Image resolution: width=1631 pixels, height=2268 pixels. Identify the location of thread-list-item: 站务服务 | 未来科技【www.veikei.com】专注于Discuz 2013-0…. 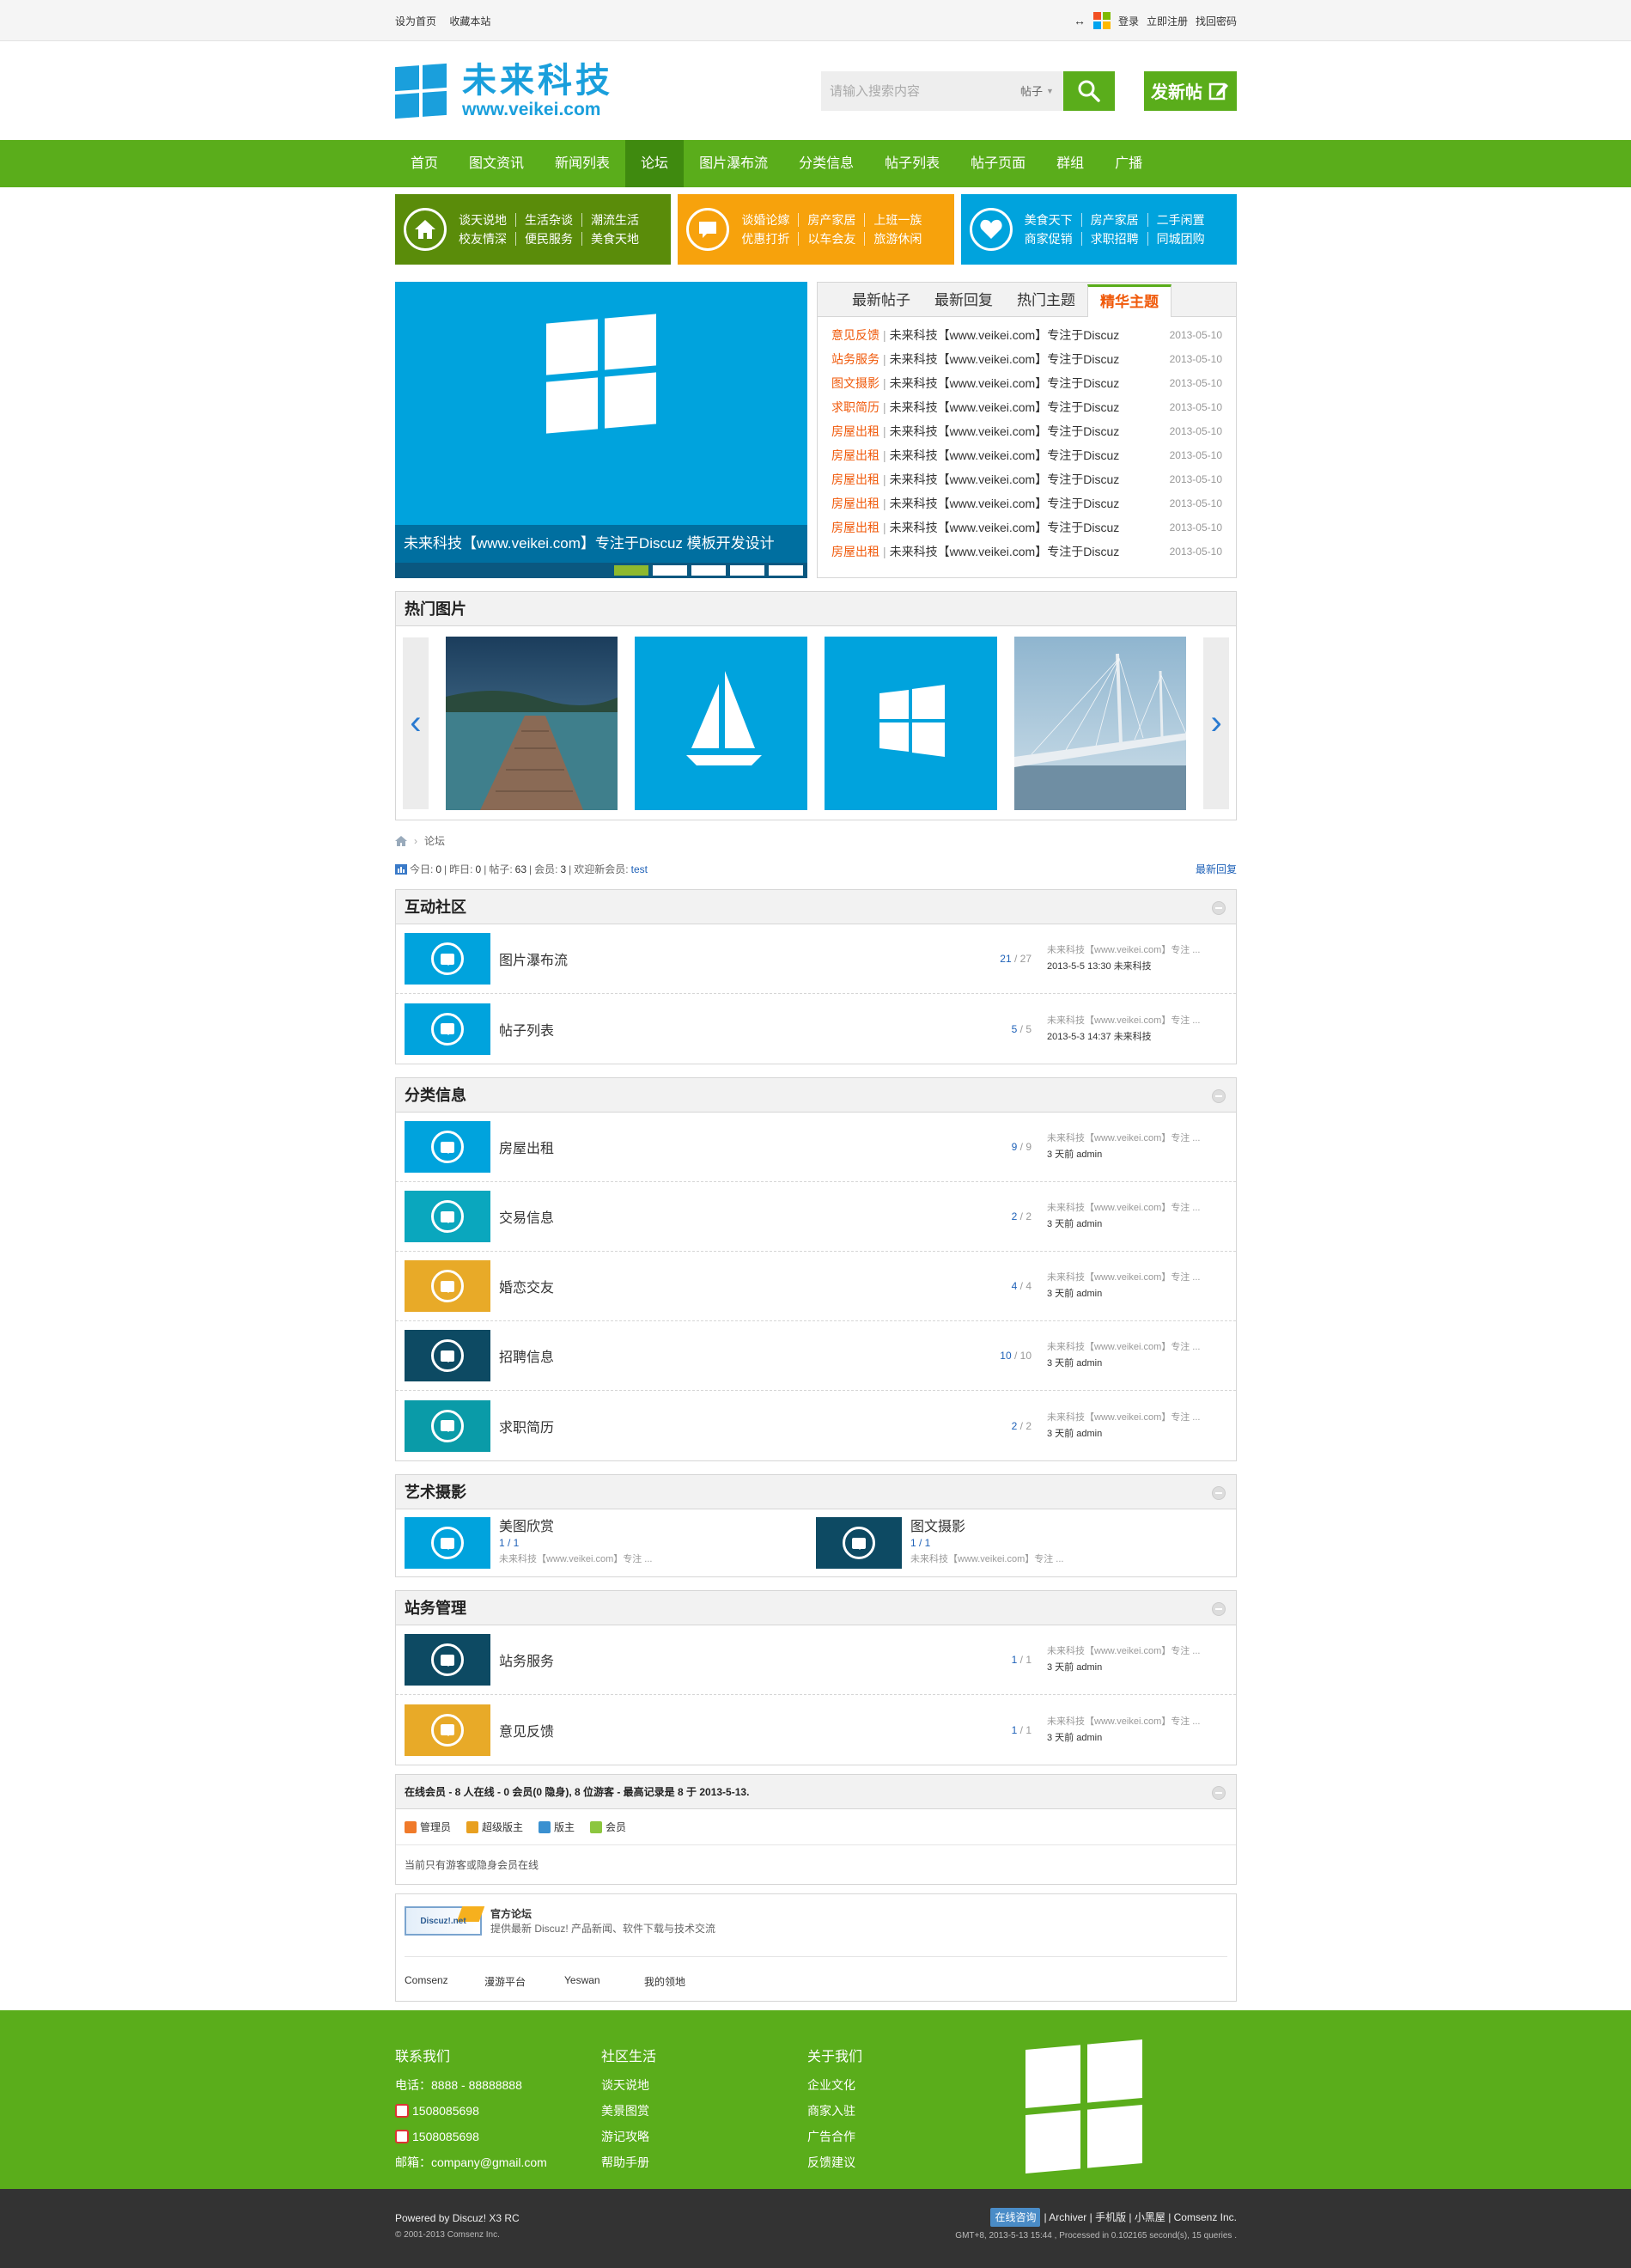
(1026, 359).